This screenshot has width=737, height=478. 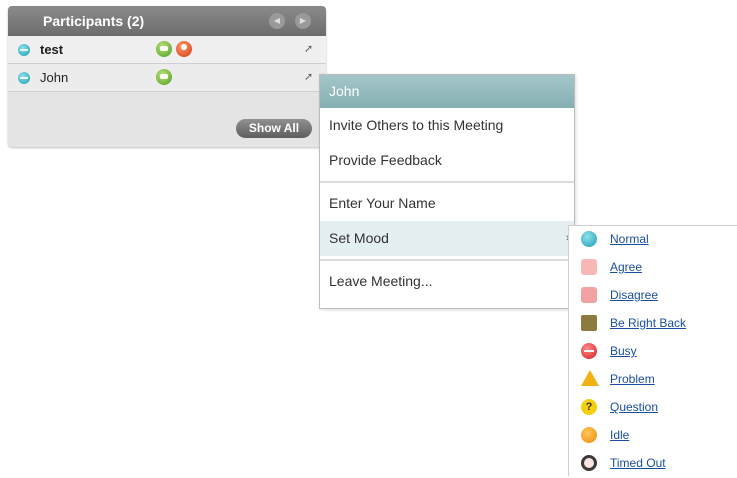 What do you see at coordinates (54, 77) in the screenshot?
I see `participant-name: John` at bounding box center [54, 77].